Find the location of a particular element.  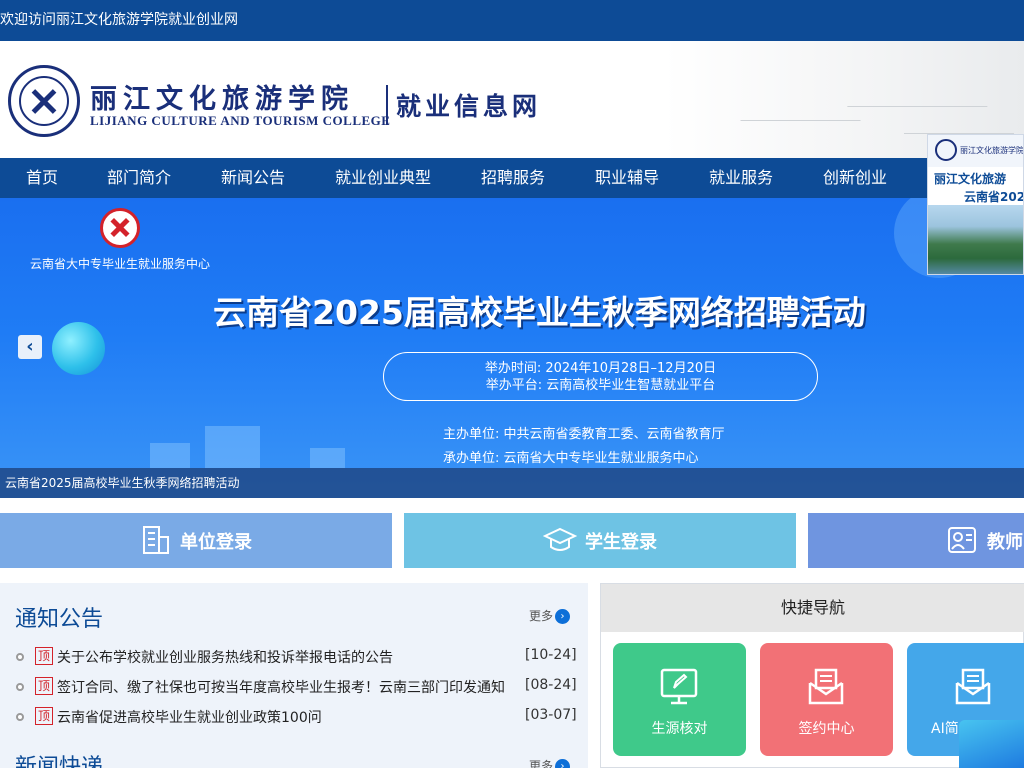

welcome-bar: 欢迎访问丽江文化旅游学院就业创业网 is located at coordinates (512, 20).